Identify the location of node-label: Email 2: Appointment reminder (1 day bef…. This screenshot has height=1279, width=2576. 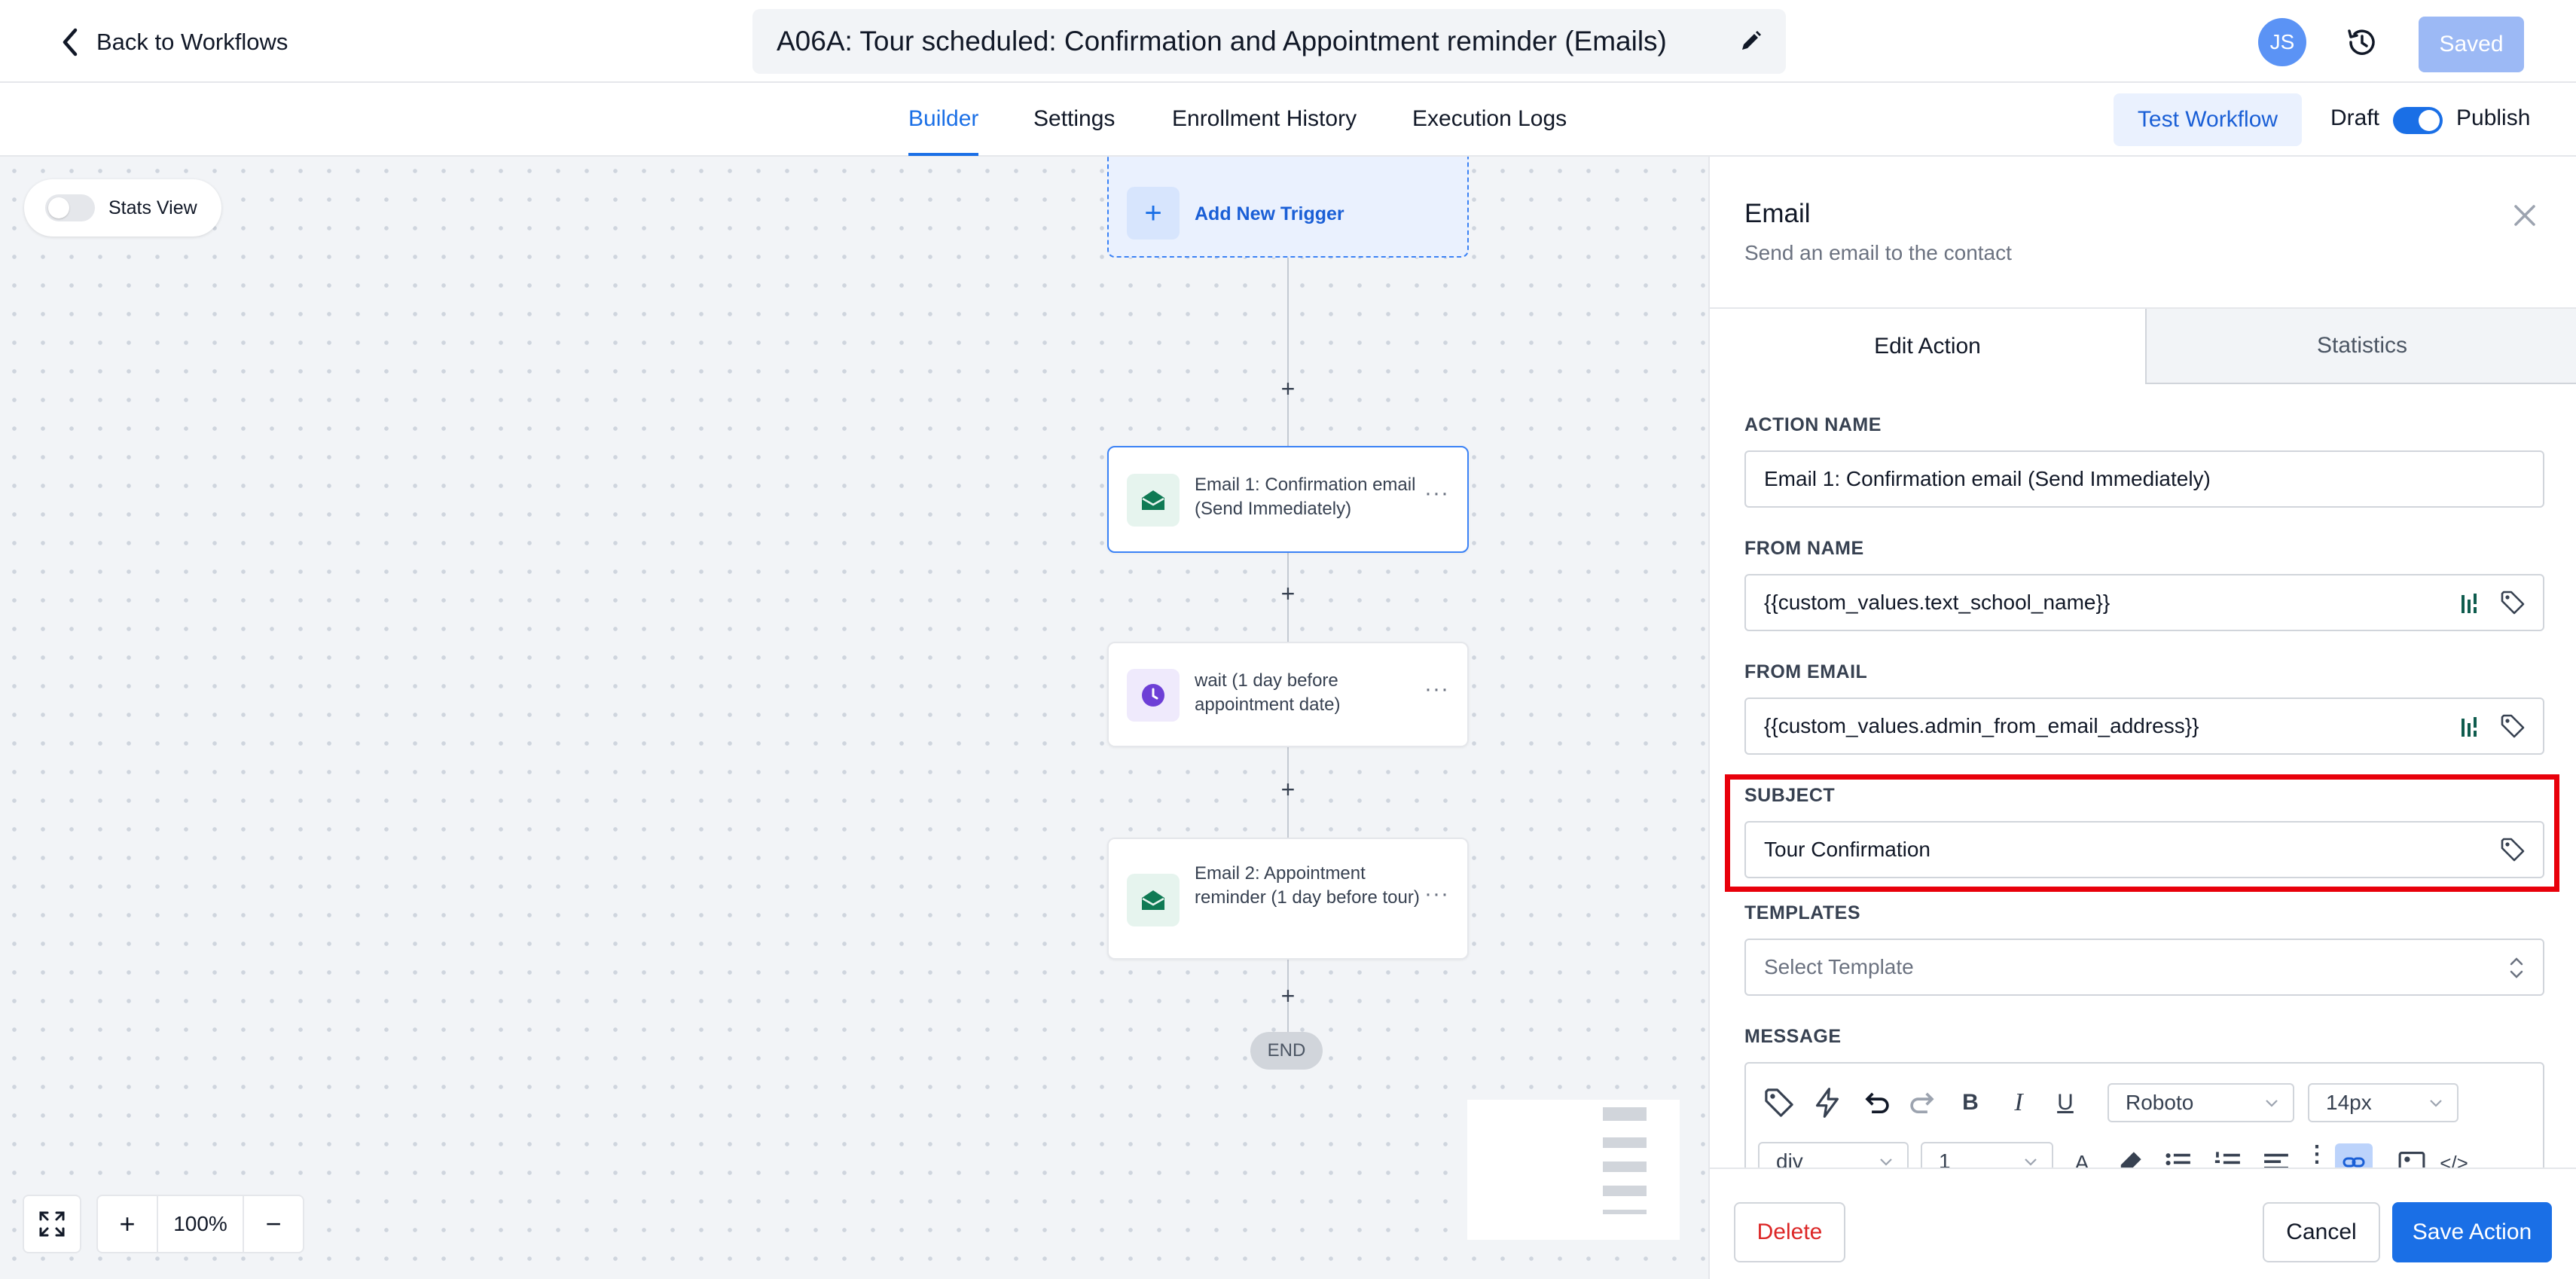
(1308, 886).